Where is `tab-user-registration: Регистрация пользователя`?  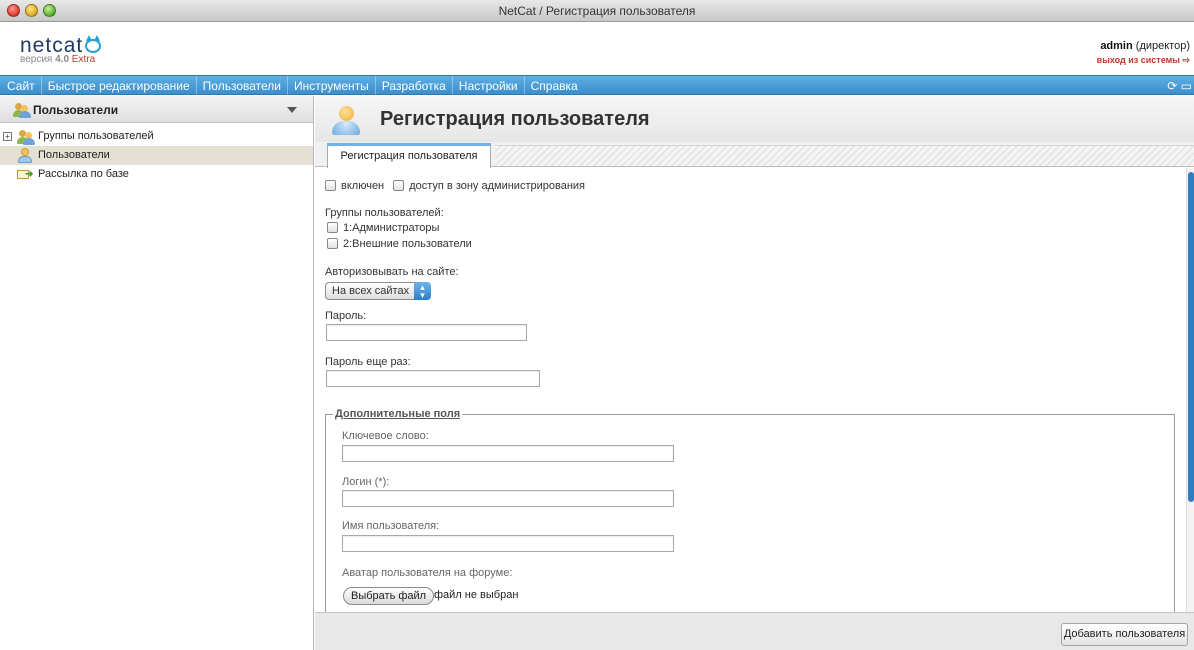
tab-user-registration: Регистрация пользователя is located at coordinates (409, 155).